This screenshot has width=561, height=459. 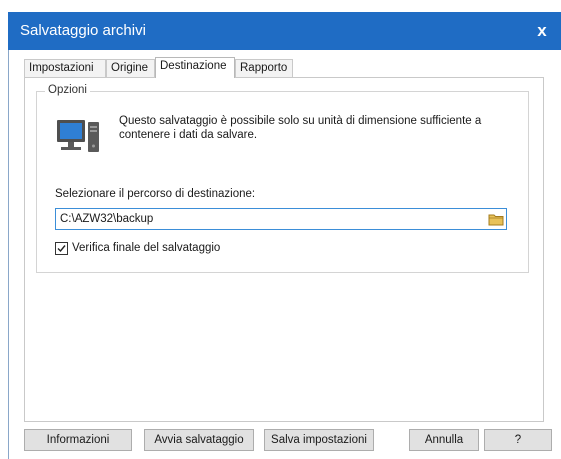 I want to click on checkmark-icon, so click(x=61, y=248).